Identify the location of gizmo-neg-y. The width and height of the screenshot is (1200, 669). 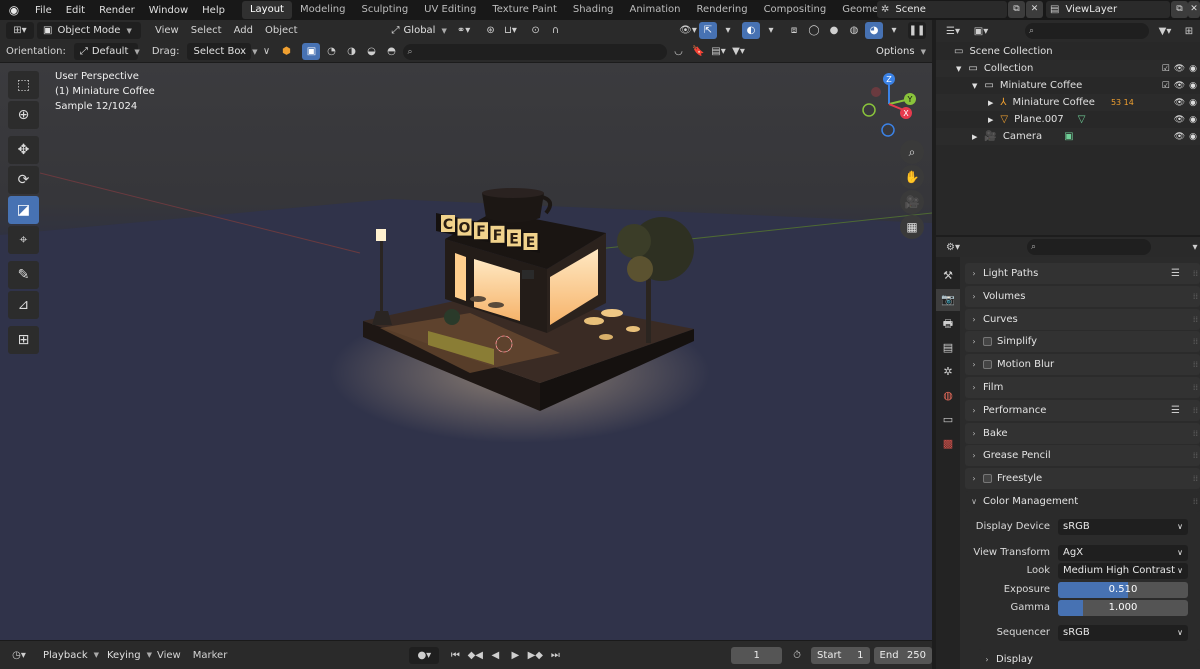
(869, 110).